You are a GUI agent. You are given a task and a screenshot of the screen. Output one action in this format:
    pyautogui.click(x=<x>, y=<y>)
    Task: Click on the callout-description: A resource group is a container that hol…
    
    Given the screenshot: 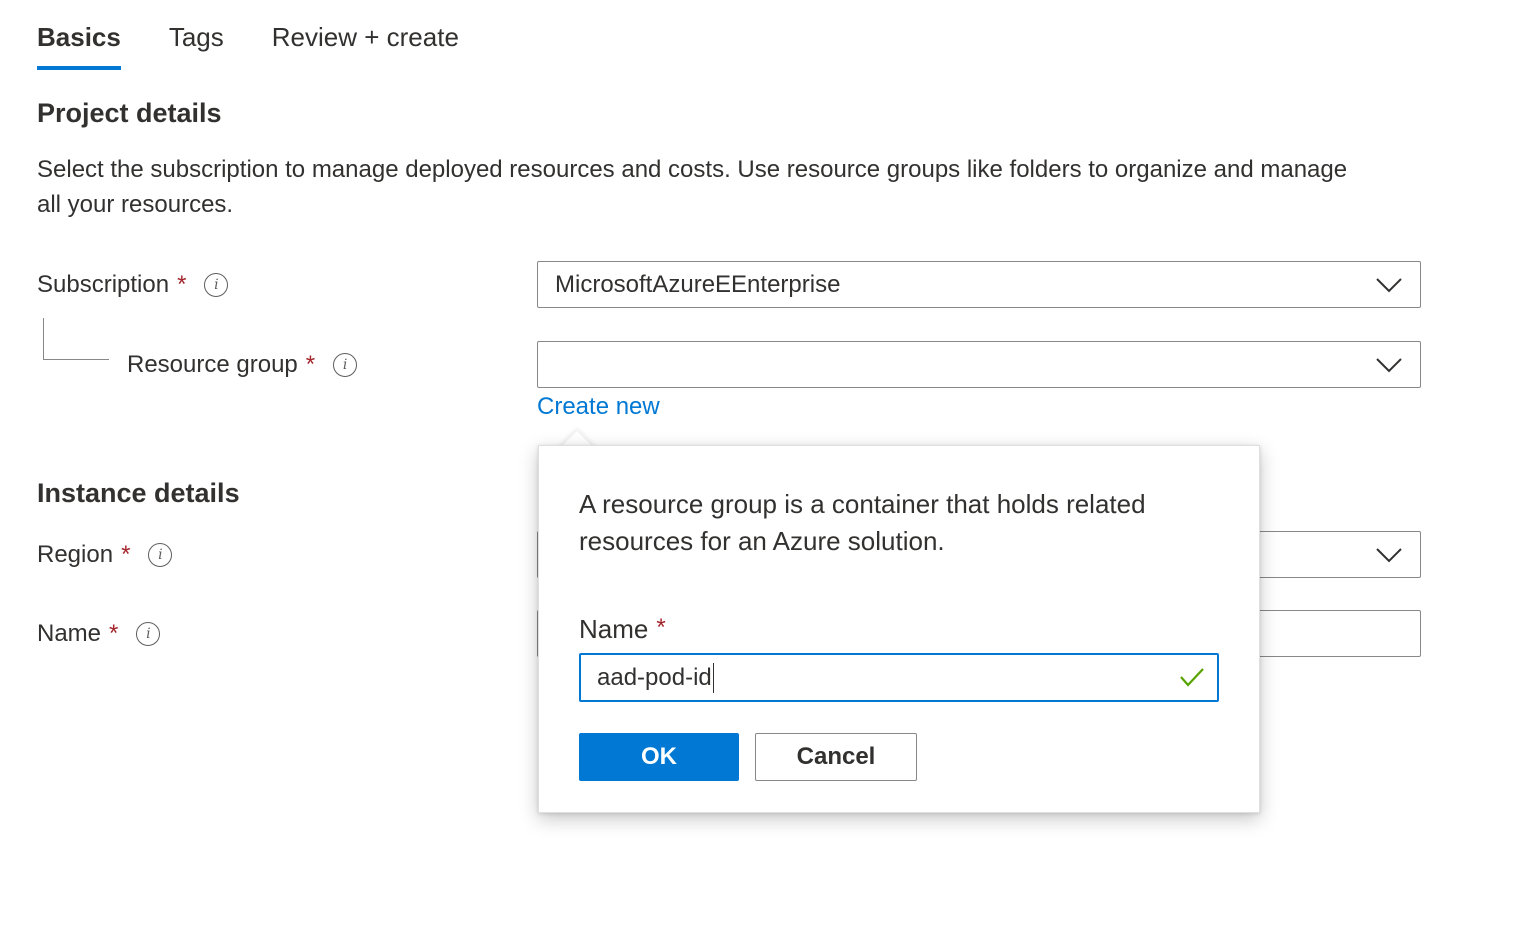 What is the action you would take?
    pyautogui.click(x=862, y=522)
    